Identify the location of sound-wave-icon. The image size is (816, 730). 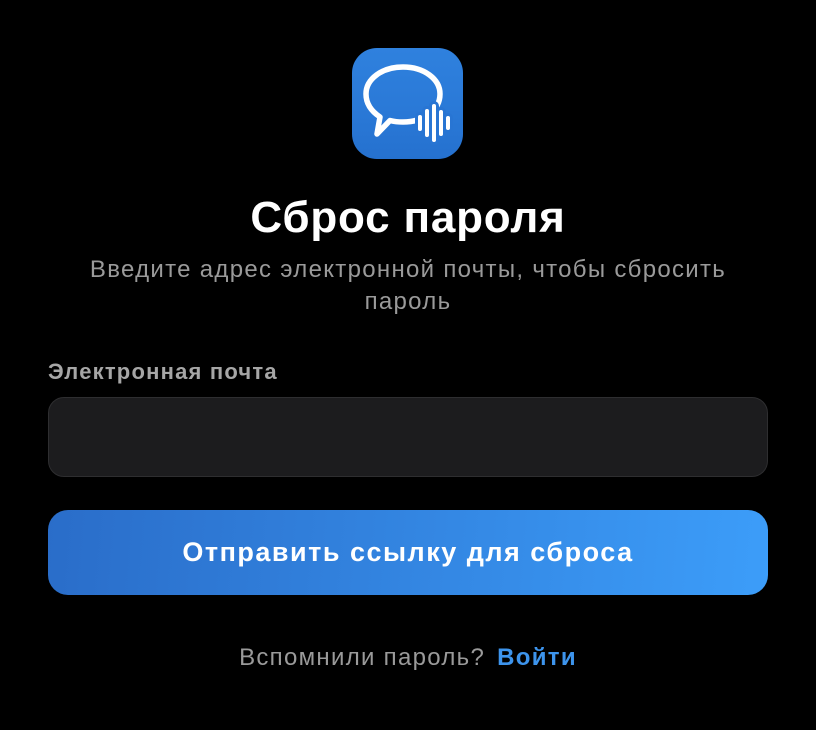
(434, 123).